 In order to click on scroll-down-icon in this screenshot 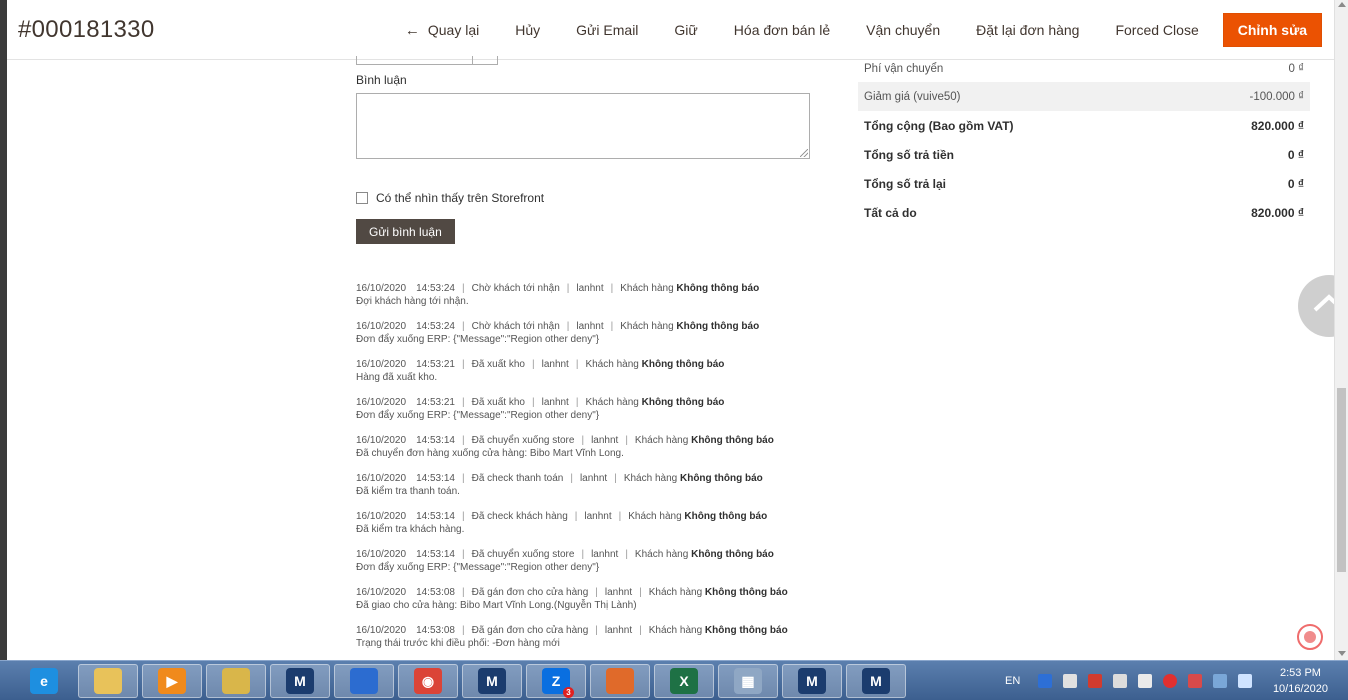, I will do `click(1342, 653)`.